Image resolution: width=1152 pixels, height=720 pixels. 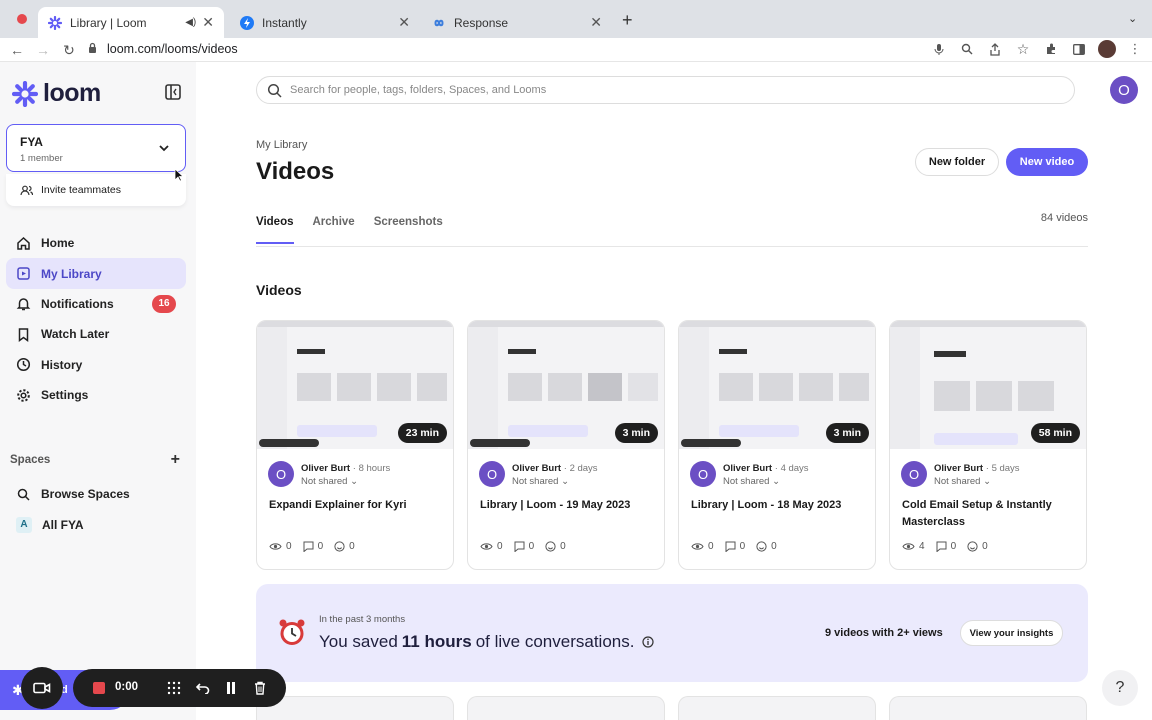 I want to click on owner-line: Oliver Burt · 5 days, so click(x=977, y=468).